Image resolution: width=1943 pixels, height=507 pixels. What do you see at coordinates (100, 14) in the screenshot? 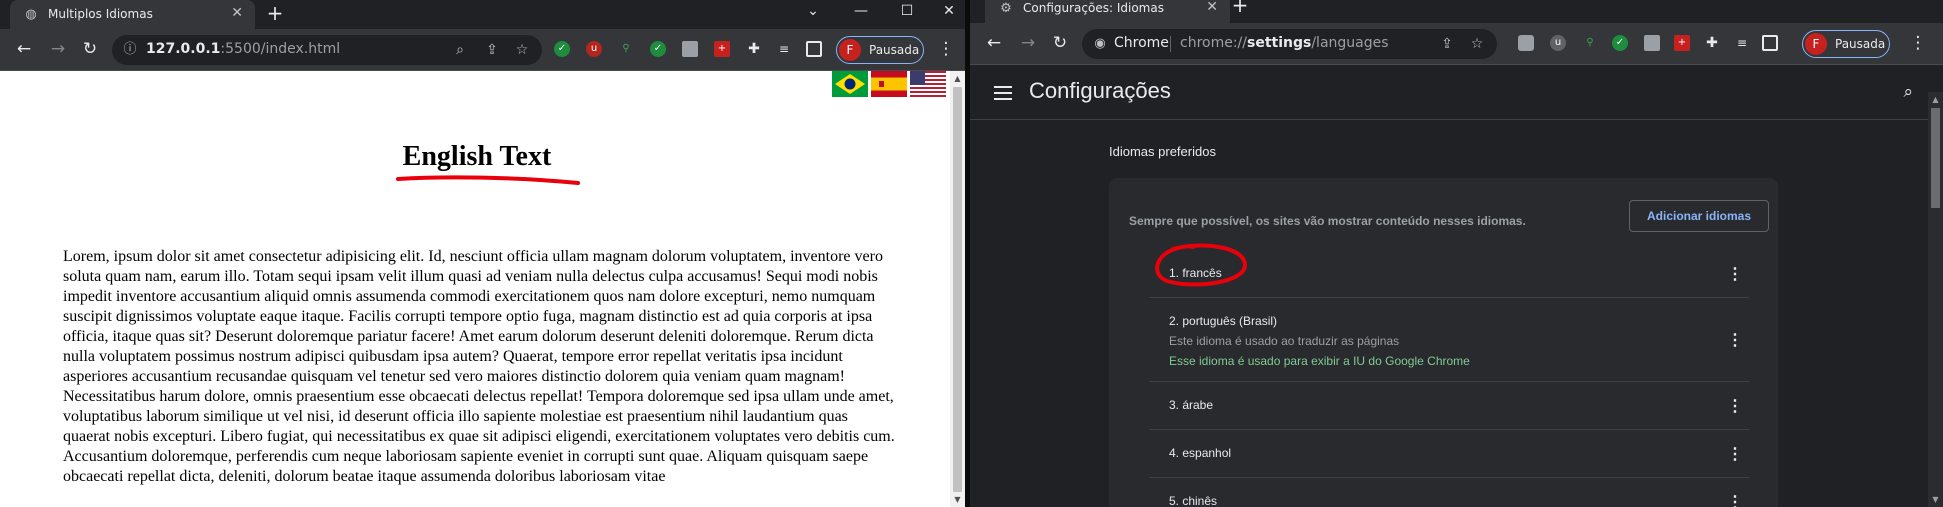
I see `tab-title: Multiplos Idiomas` at bounding box center [100, 14].